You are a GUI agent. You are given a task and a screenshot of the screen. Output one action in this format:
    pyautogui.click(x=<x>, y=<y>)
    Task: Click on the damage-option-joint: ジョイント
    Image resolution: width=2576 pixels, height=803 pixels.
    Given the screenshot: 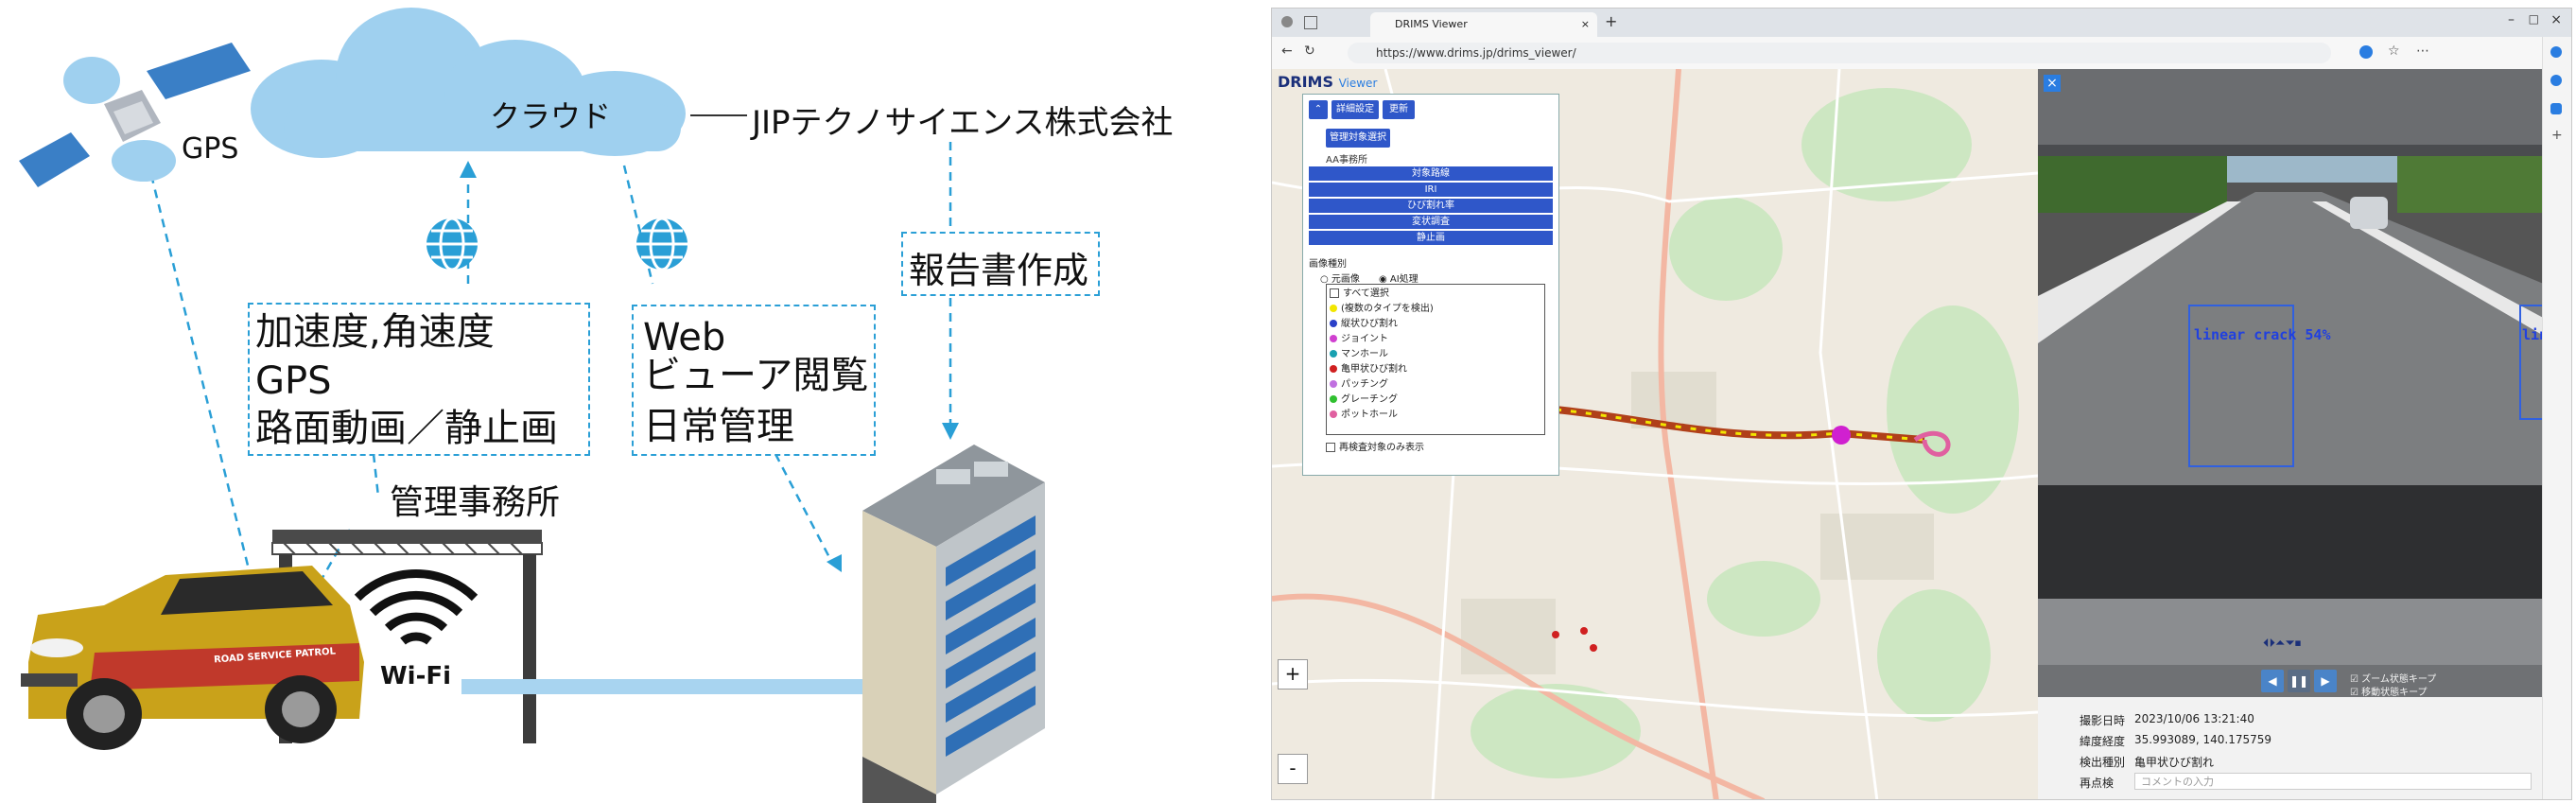 What is the action you would take?
    pyautogui.click(x=1359, y=339)
    